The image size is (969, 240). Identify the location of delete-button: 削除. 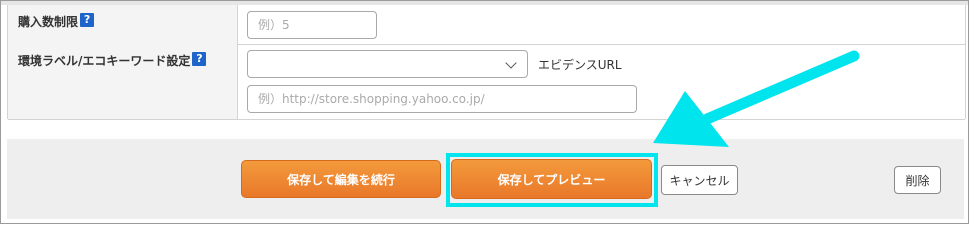
(917, 180).